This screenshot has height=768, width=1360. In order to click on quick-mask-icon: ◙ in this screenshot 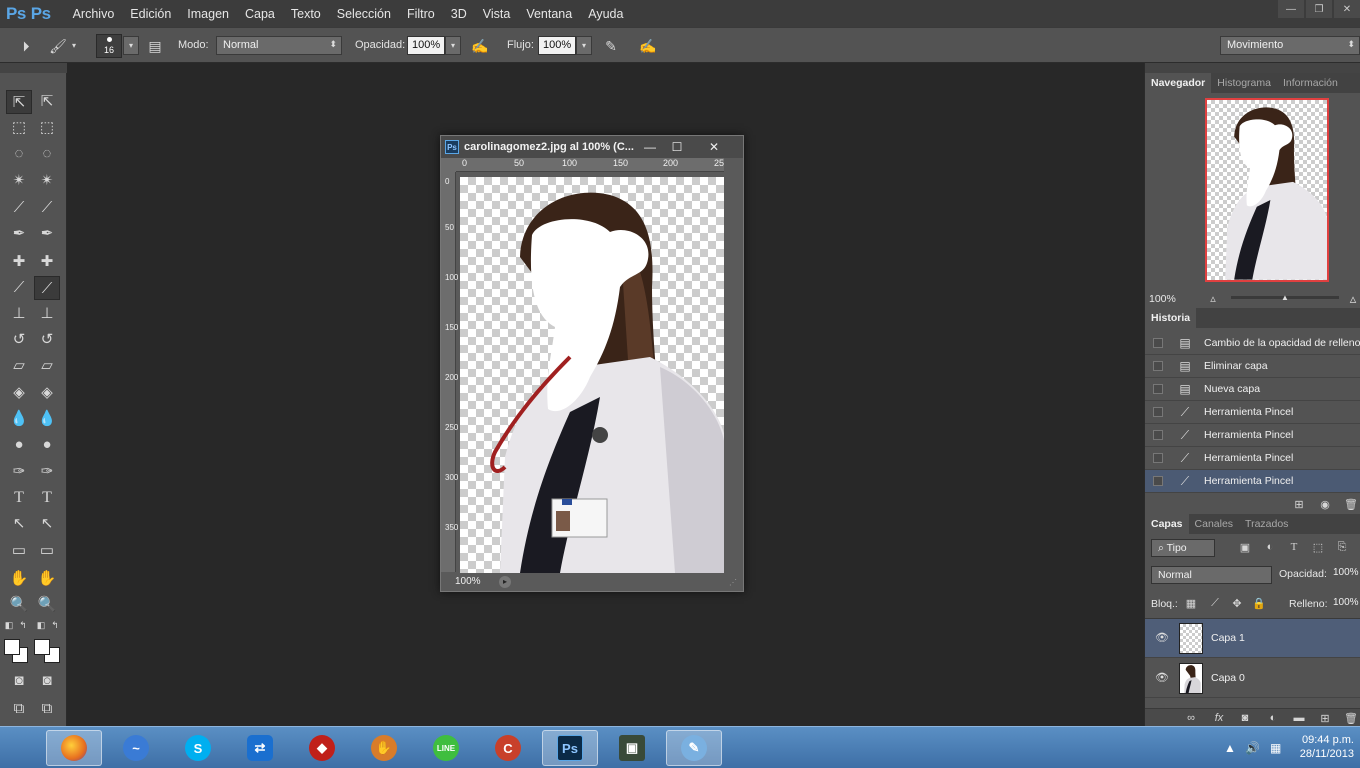, I will do `click(19, 681)`.